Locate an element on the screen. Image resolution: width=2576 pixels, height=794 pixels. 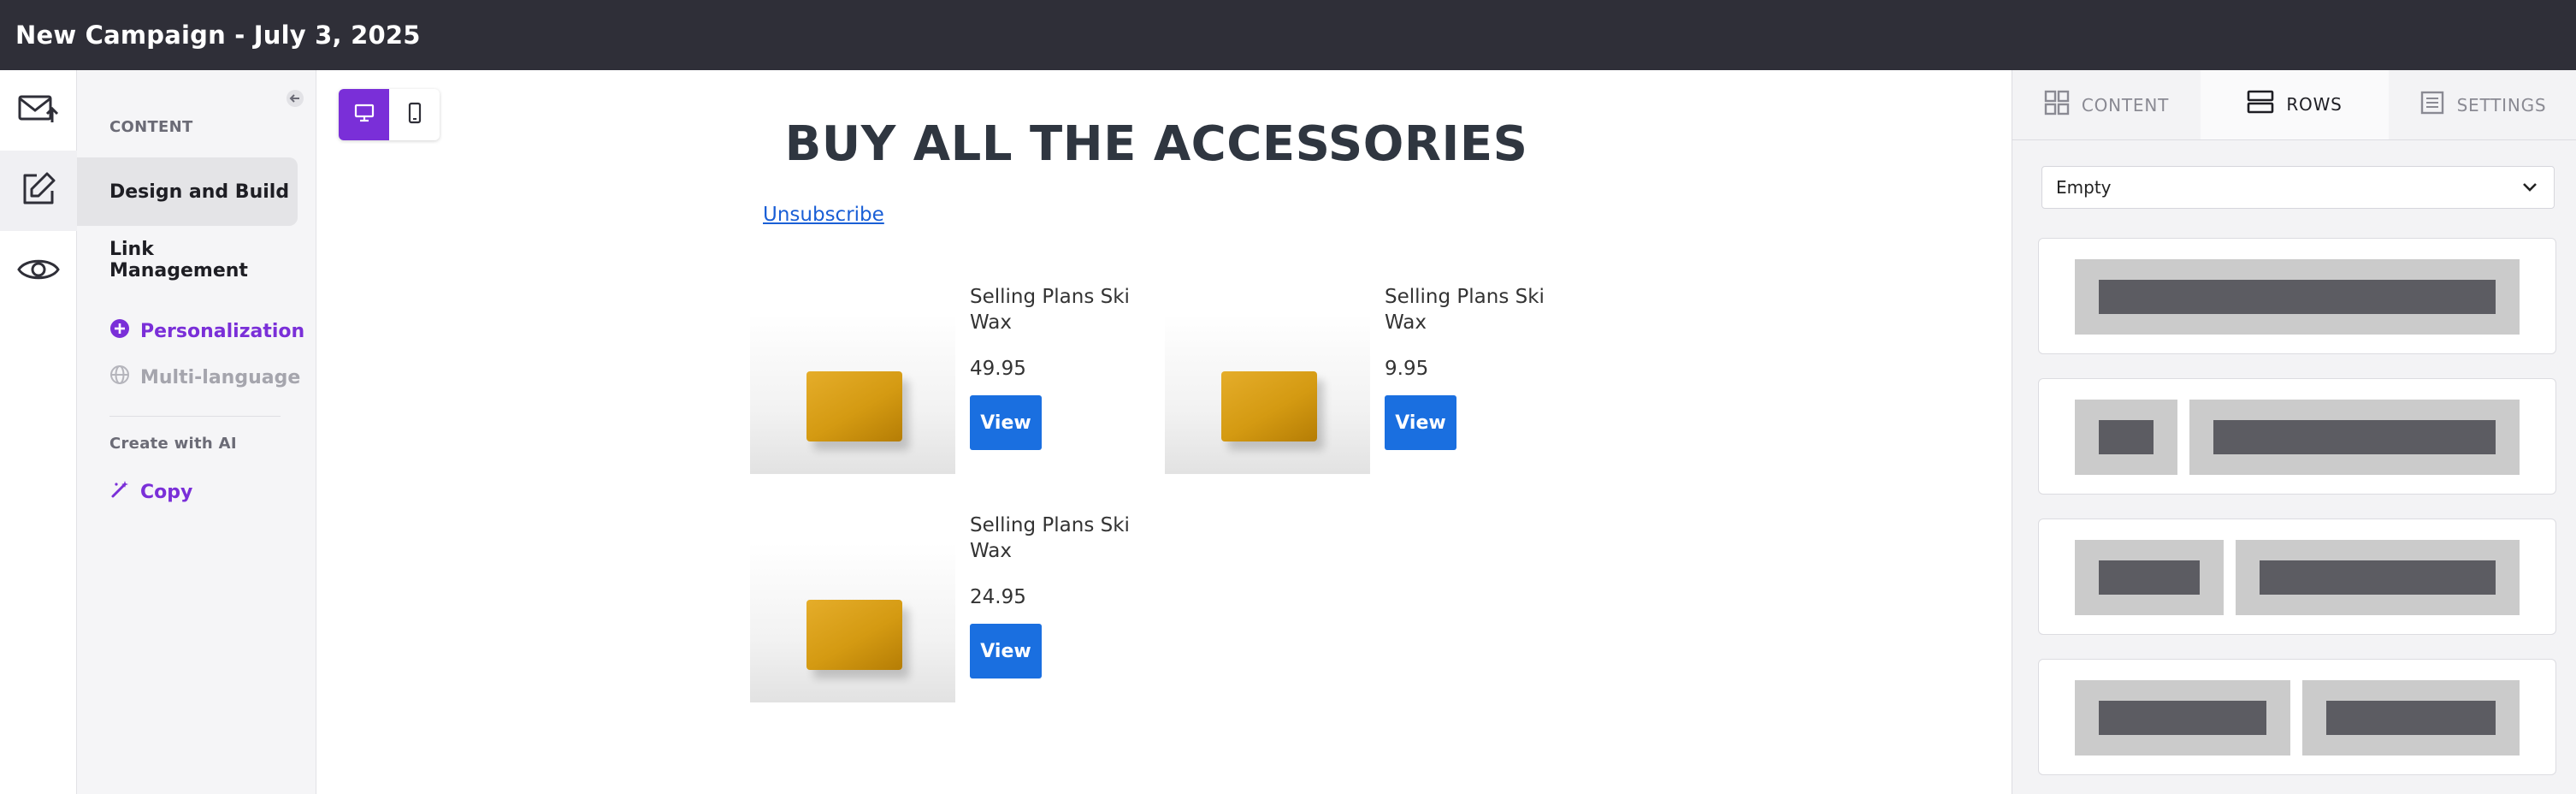
personalization-label: Personalization is located at coordinates (222, 331).